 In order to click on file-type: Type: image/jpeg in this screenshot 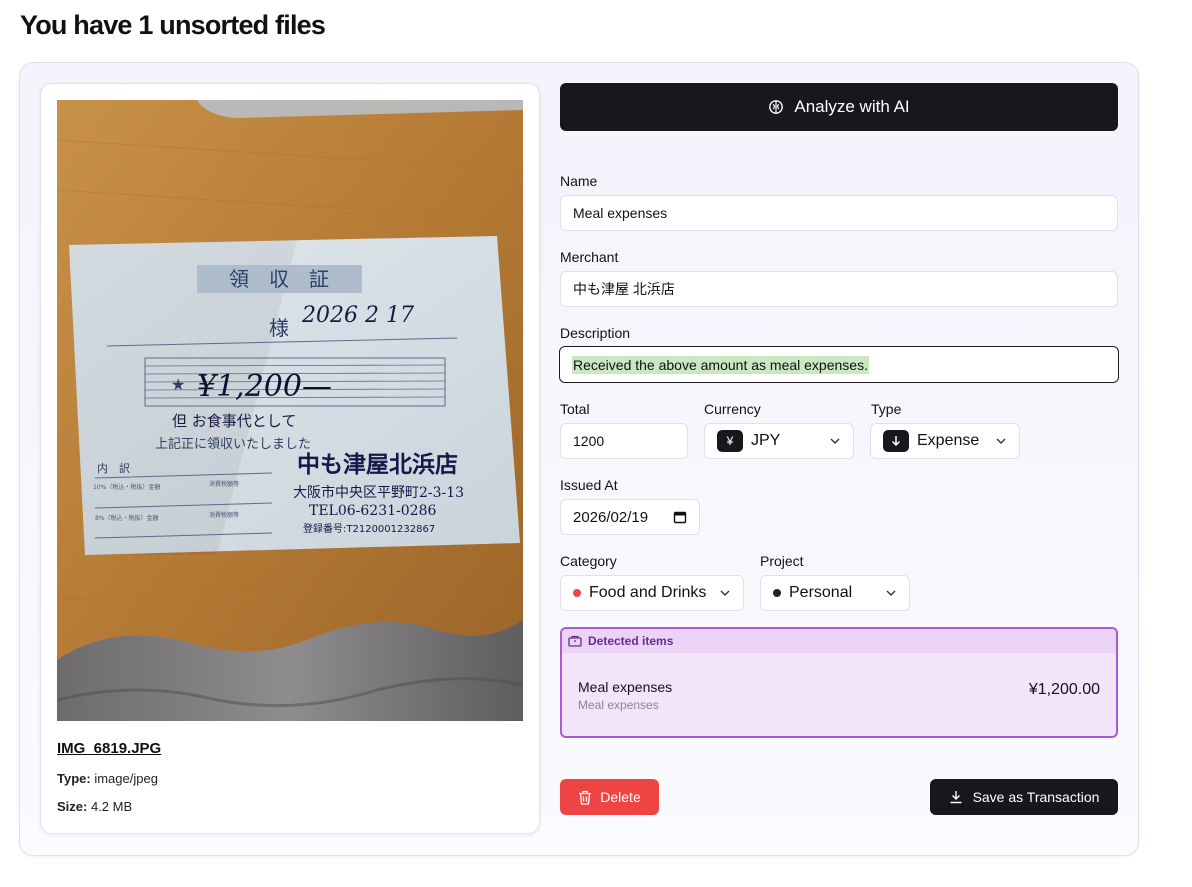, I will do `click(107, 778)`.